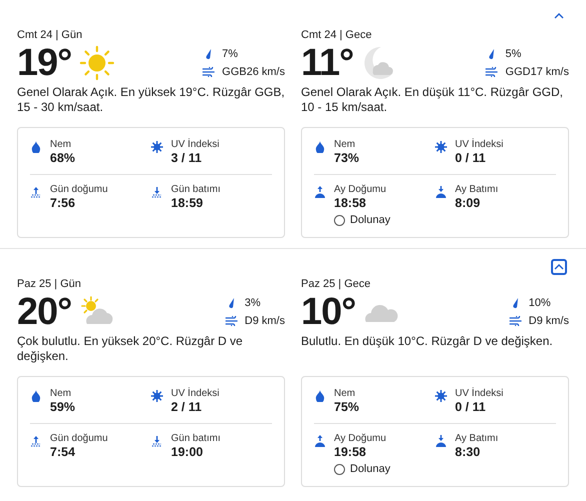 This screenshot has height=501, width=586. What do you see at coordinates (63, 158) in the screenshot?
I see `detail-value: 68%` at bounding box center [63, 158].